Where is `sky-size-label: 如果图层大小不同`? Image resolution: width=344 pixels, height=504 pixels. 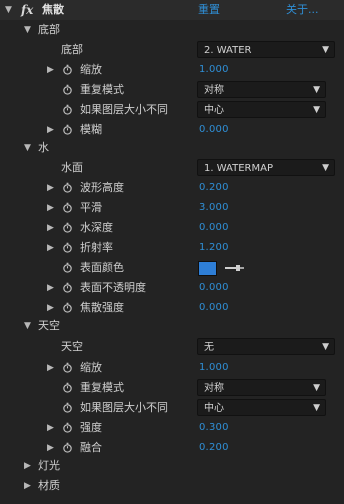 sky-size-label: 如果图层大小不同 is located at coordinates (124, 407).